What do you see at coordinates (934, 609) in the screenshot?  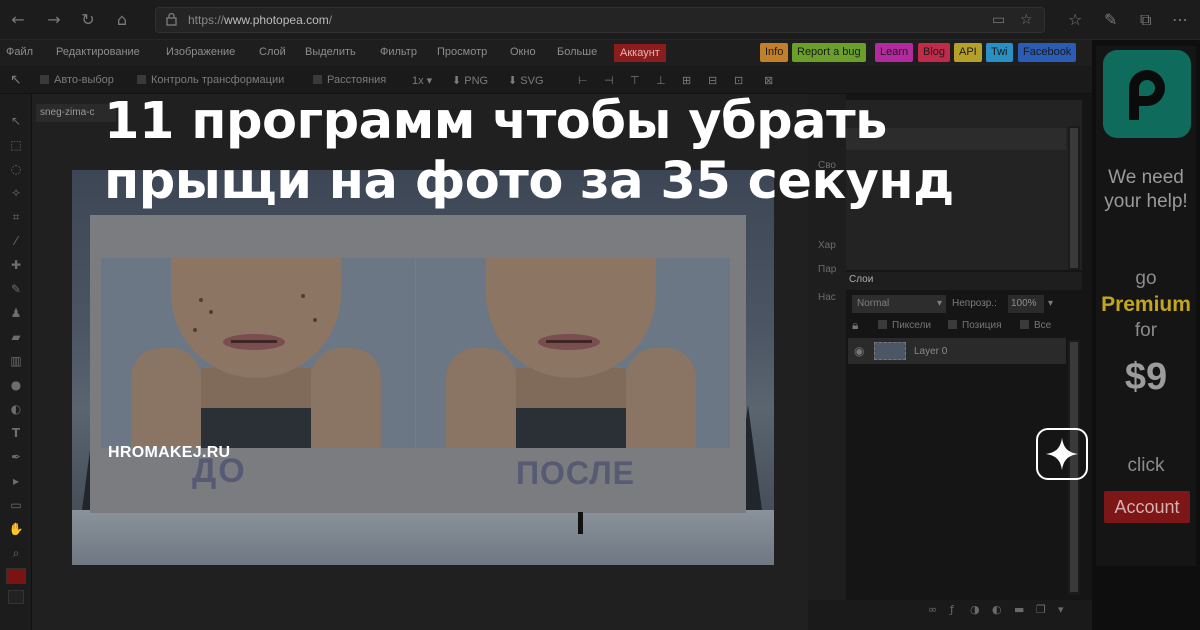 I see `link-layers-icon: ∞` at bounding box center [934, 609].